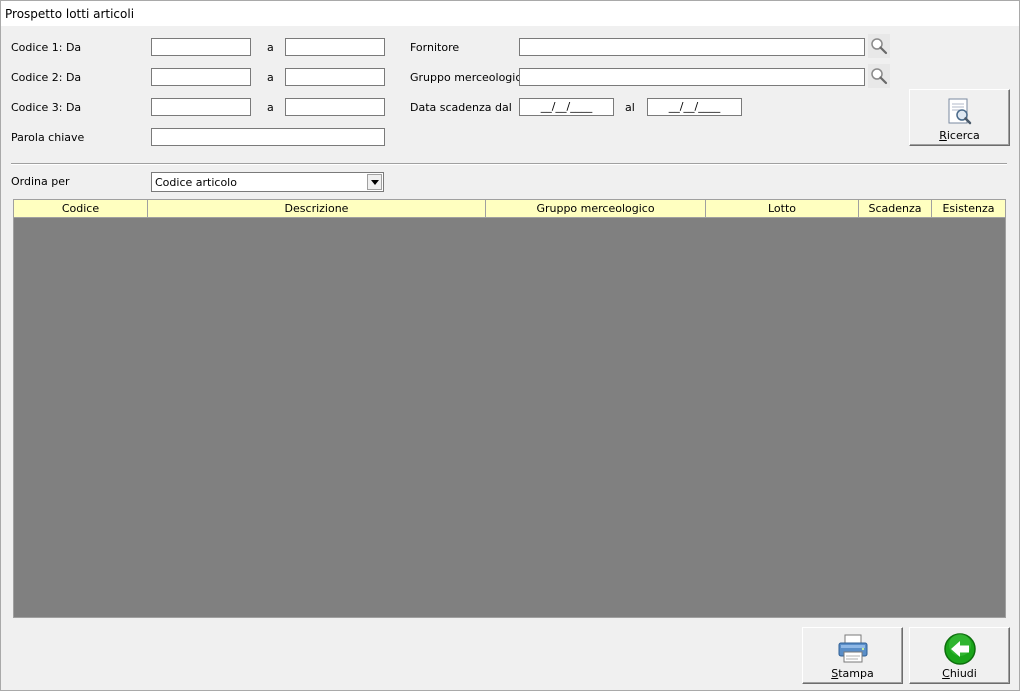  What do you see at coordinates (510, 13) in the screenshot?
I see `title-bar: Prospetto lotti articoli` at bounding box center [510, 13].